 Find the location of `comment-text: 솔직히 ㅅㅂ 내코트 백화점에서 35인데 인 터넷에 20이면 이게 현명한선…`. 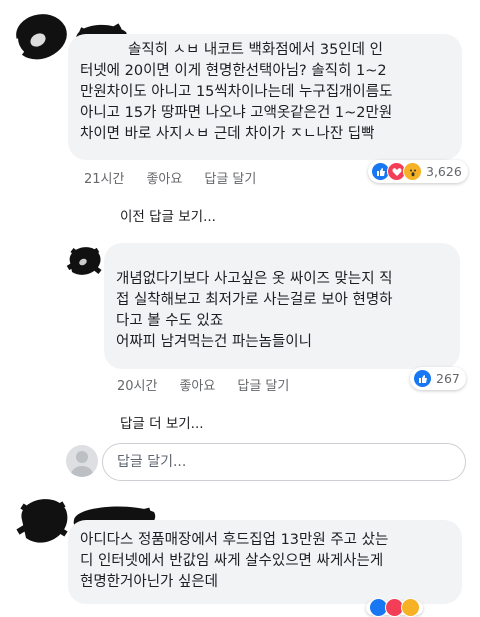

comment-text: 솔직히 ㅅㅂ 내코트 백화점에서 35인데 인 터넷에 20이면 이게 현명한선… is located at coordinates (236, 92).